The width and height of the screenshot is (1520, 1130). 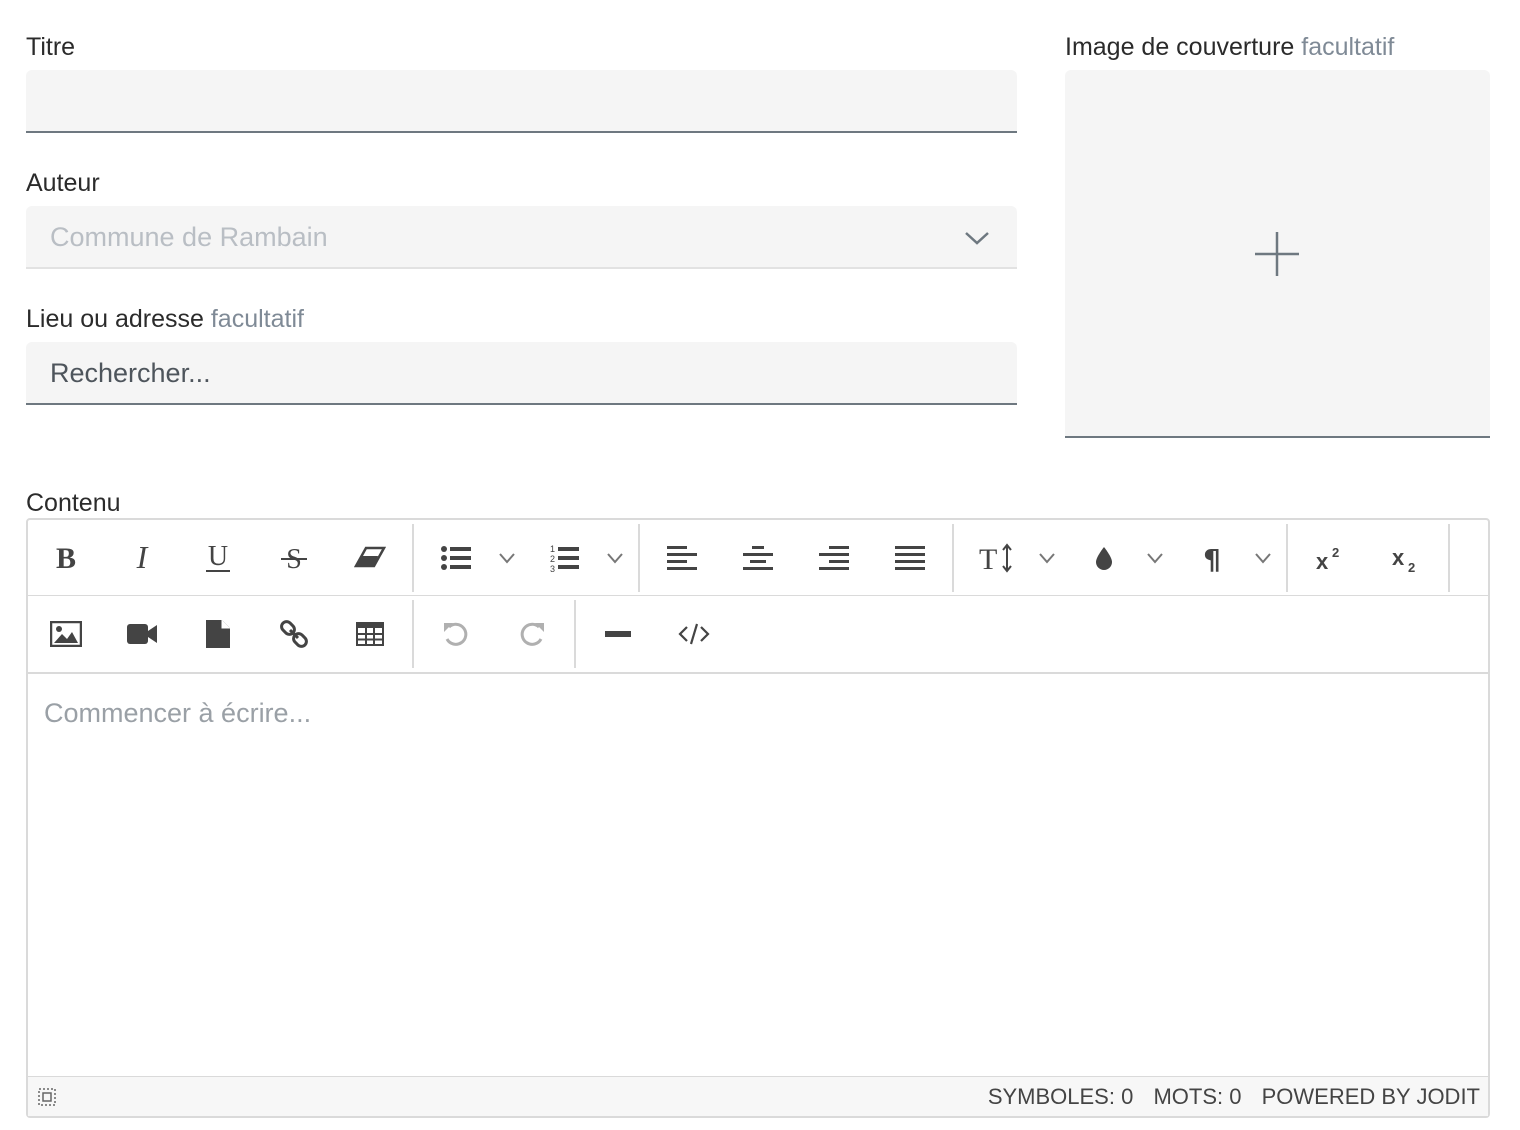 I want to click on cover-image-upload, so click(x=1277, y=254).